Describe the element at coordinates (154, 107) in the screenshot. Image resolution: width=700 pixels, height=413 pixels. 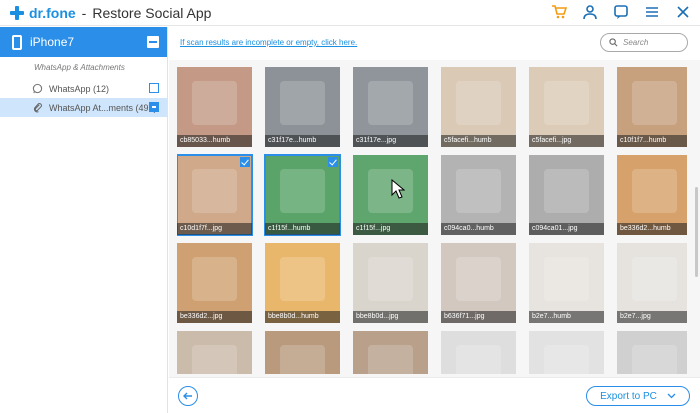
I see `attachments-checkbox` at that location.